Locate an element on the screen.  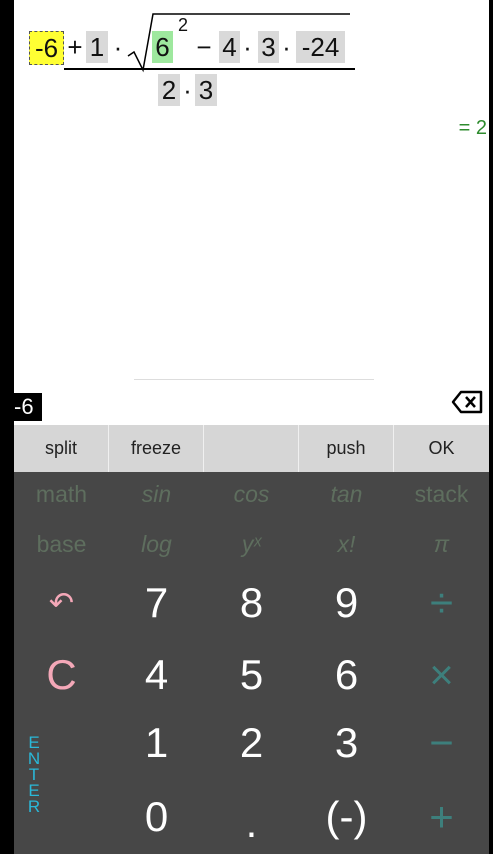
digit-5-key: 5 is located at coordinates (251, 675).